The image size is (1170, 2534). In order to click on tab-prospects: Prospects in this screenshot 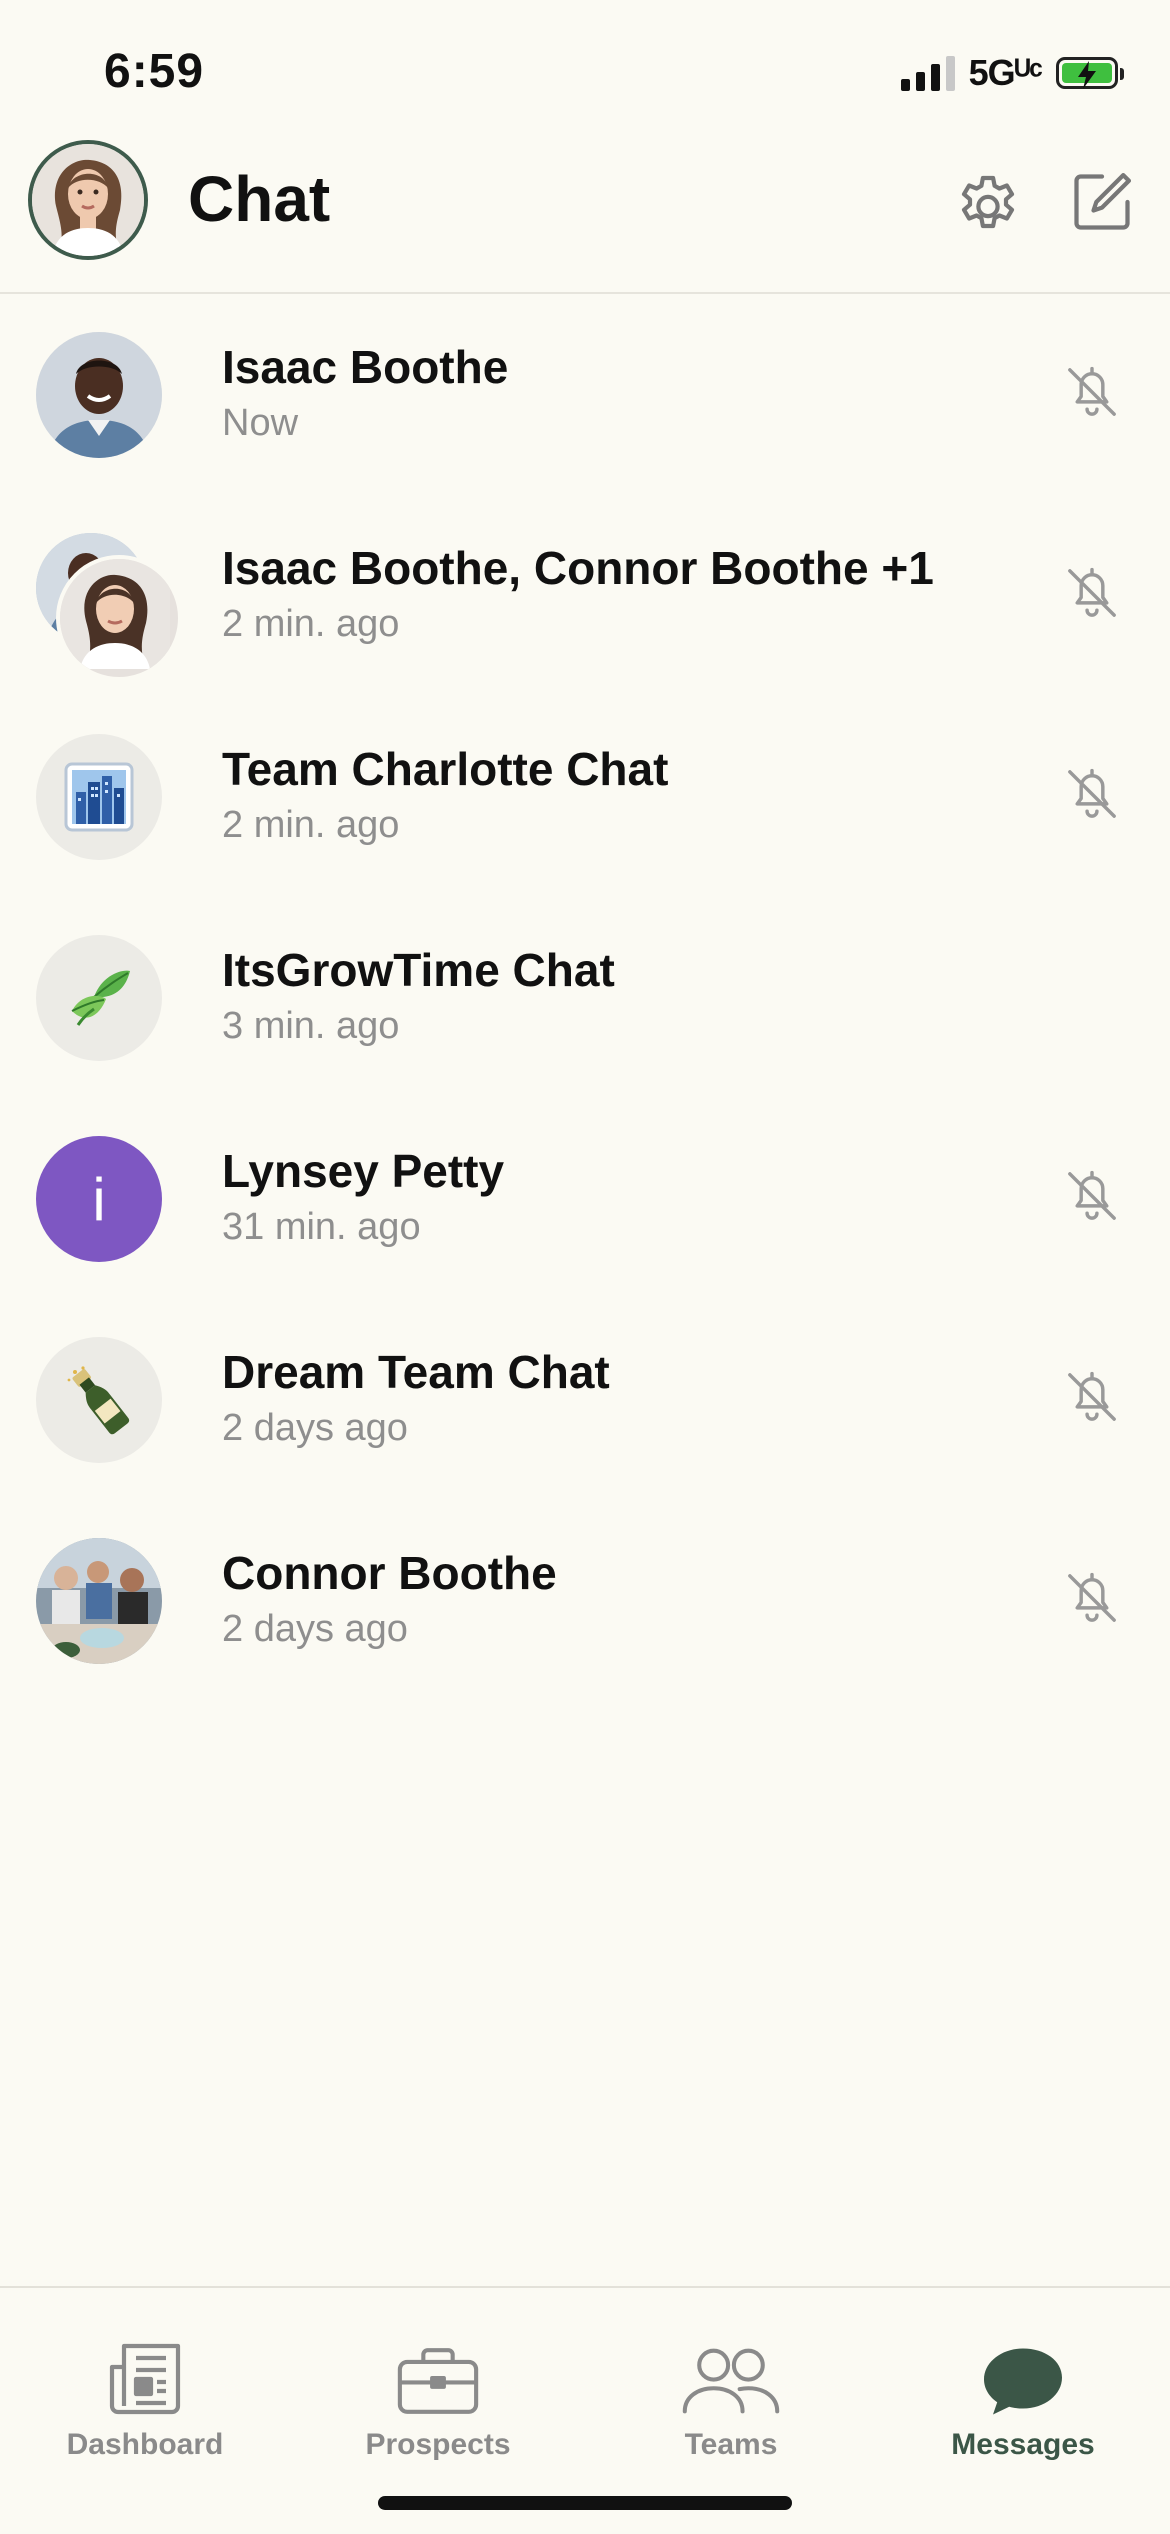, I will do `click(438, 2407)`.